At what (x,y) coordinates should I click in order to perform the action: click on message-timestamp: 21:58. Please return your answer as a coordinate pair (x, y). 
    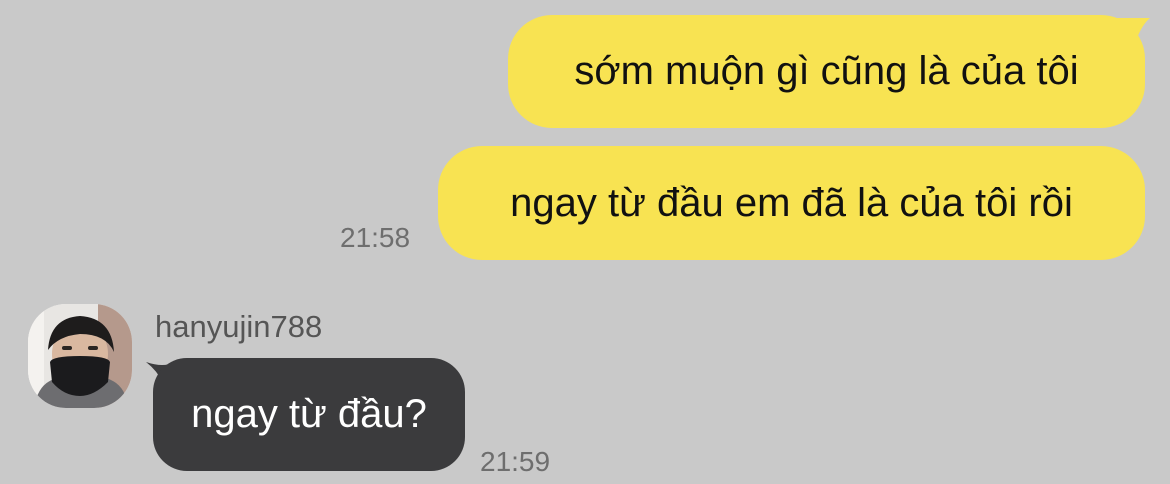
    Looking at the image, I should click on (375, 237).